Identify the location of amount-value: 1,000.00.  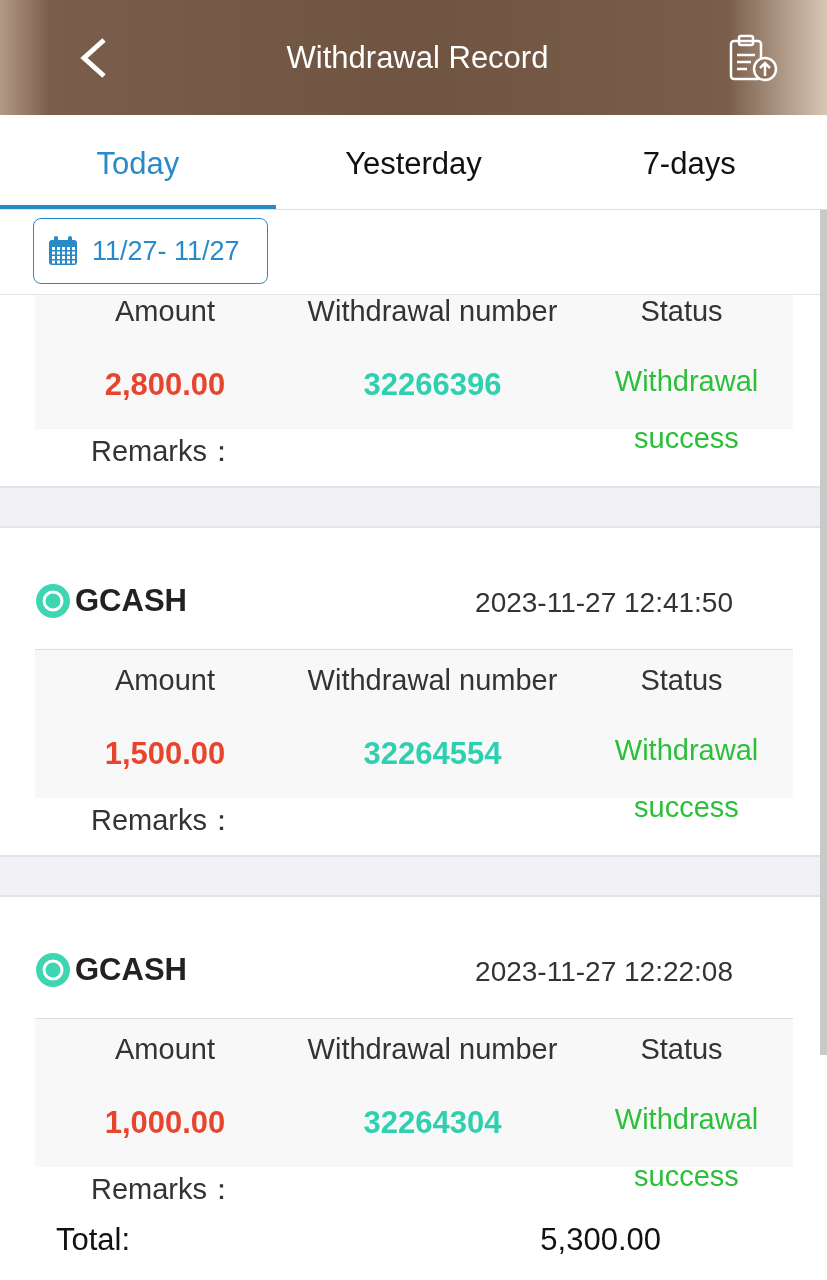
(165, 1123).